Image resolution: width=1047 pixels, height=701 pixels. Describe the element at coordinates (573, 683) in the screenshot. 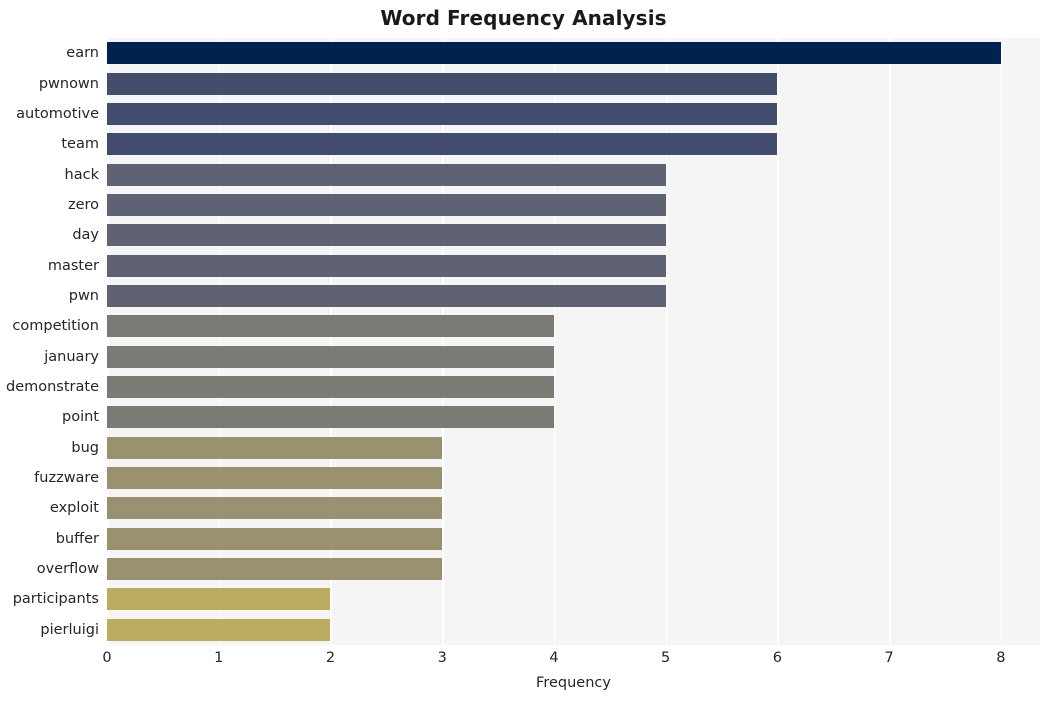

I see `x-axis-title: Frequency` at that location.